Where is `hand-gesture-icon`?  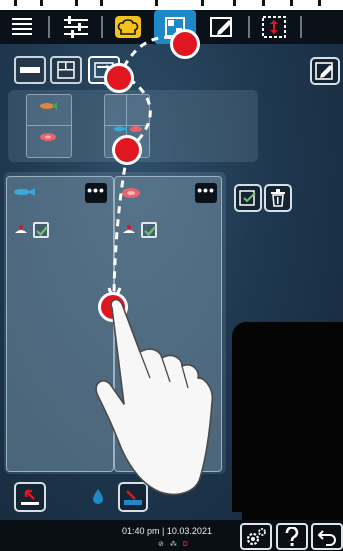 hand-gesture-icon is located at coordinates (154, 397).